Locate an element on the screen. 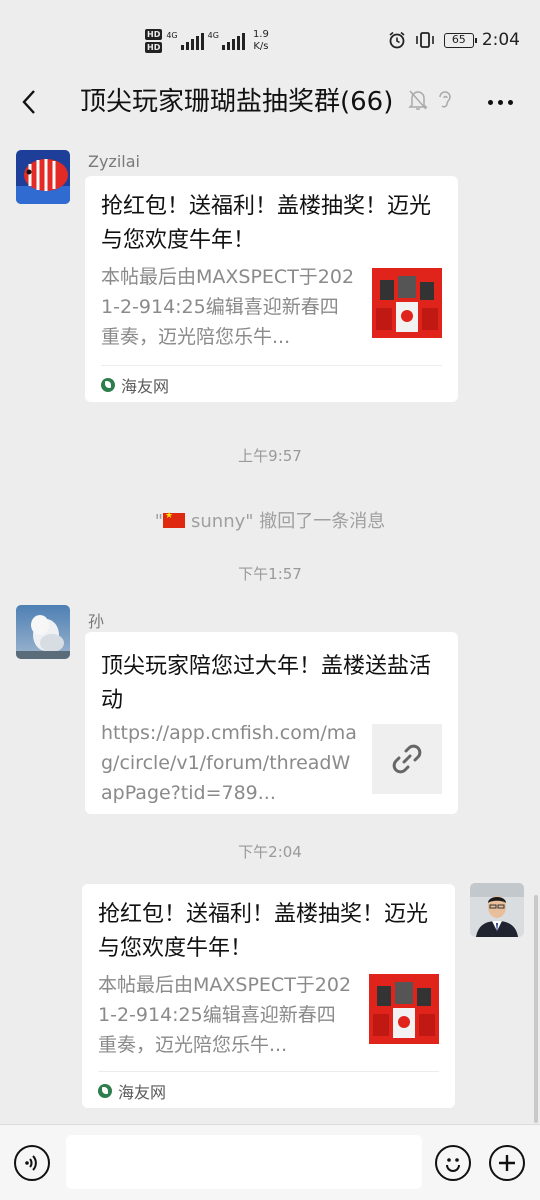 The width and height of the screenshot is (540, 1200). emoji-button is located at coordinates (453, 1163).